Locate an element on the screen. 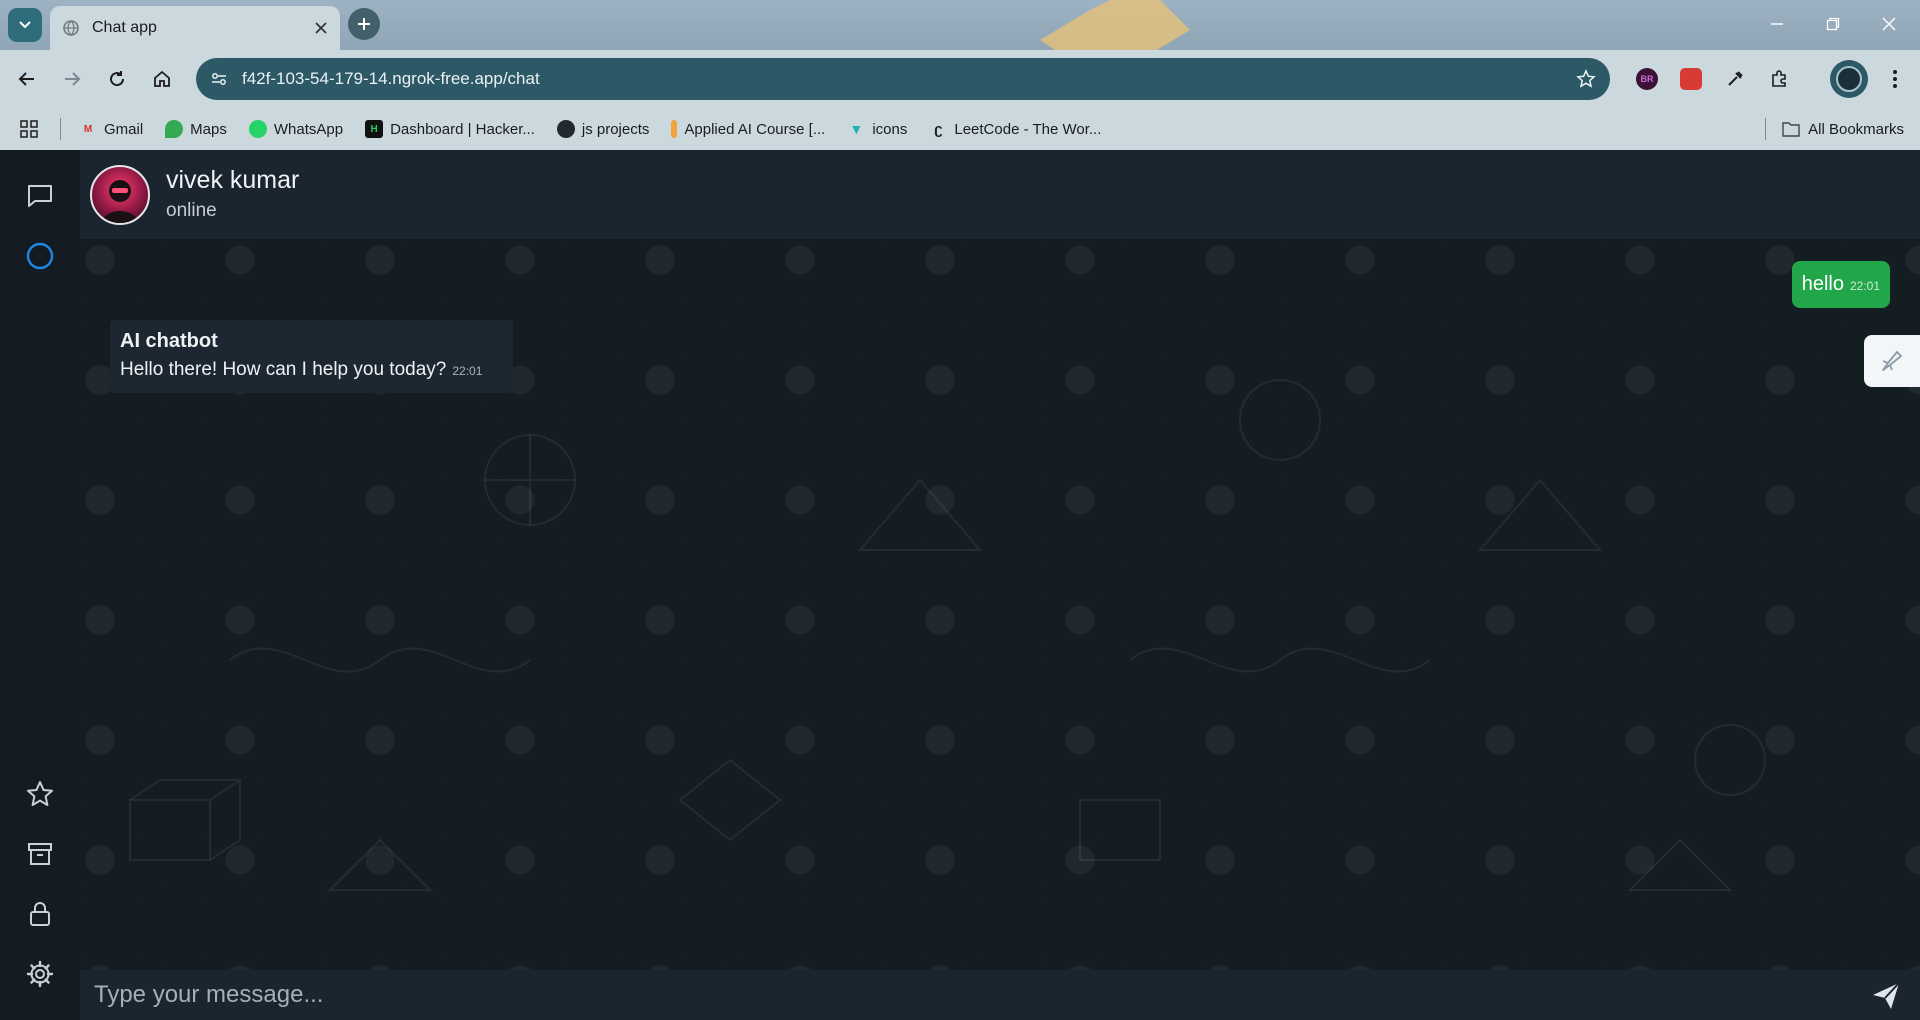 This screenshot has height=1020, width=1920. lock-nav-button is located at coordinates (40, 914).